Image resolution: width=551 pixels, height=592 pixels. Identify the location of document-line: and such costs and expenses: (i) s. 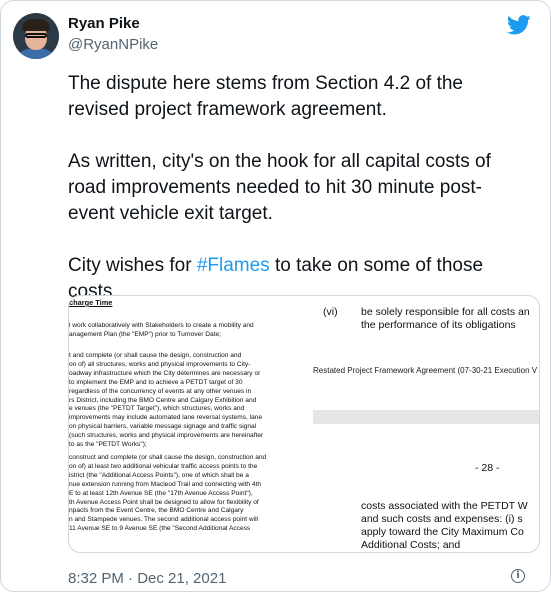
(442, 519).